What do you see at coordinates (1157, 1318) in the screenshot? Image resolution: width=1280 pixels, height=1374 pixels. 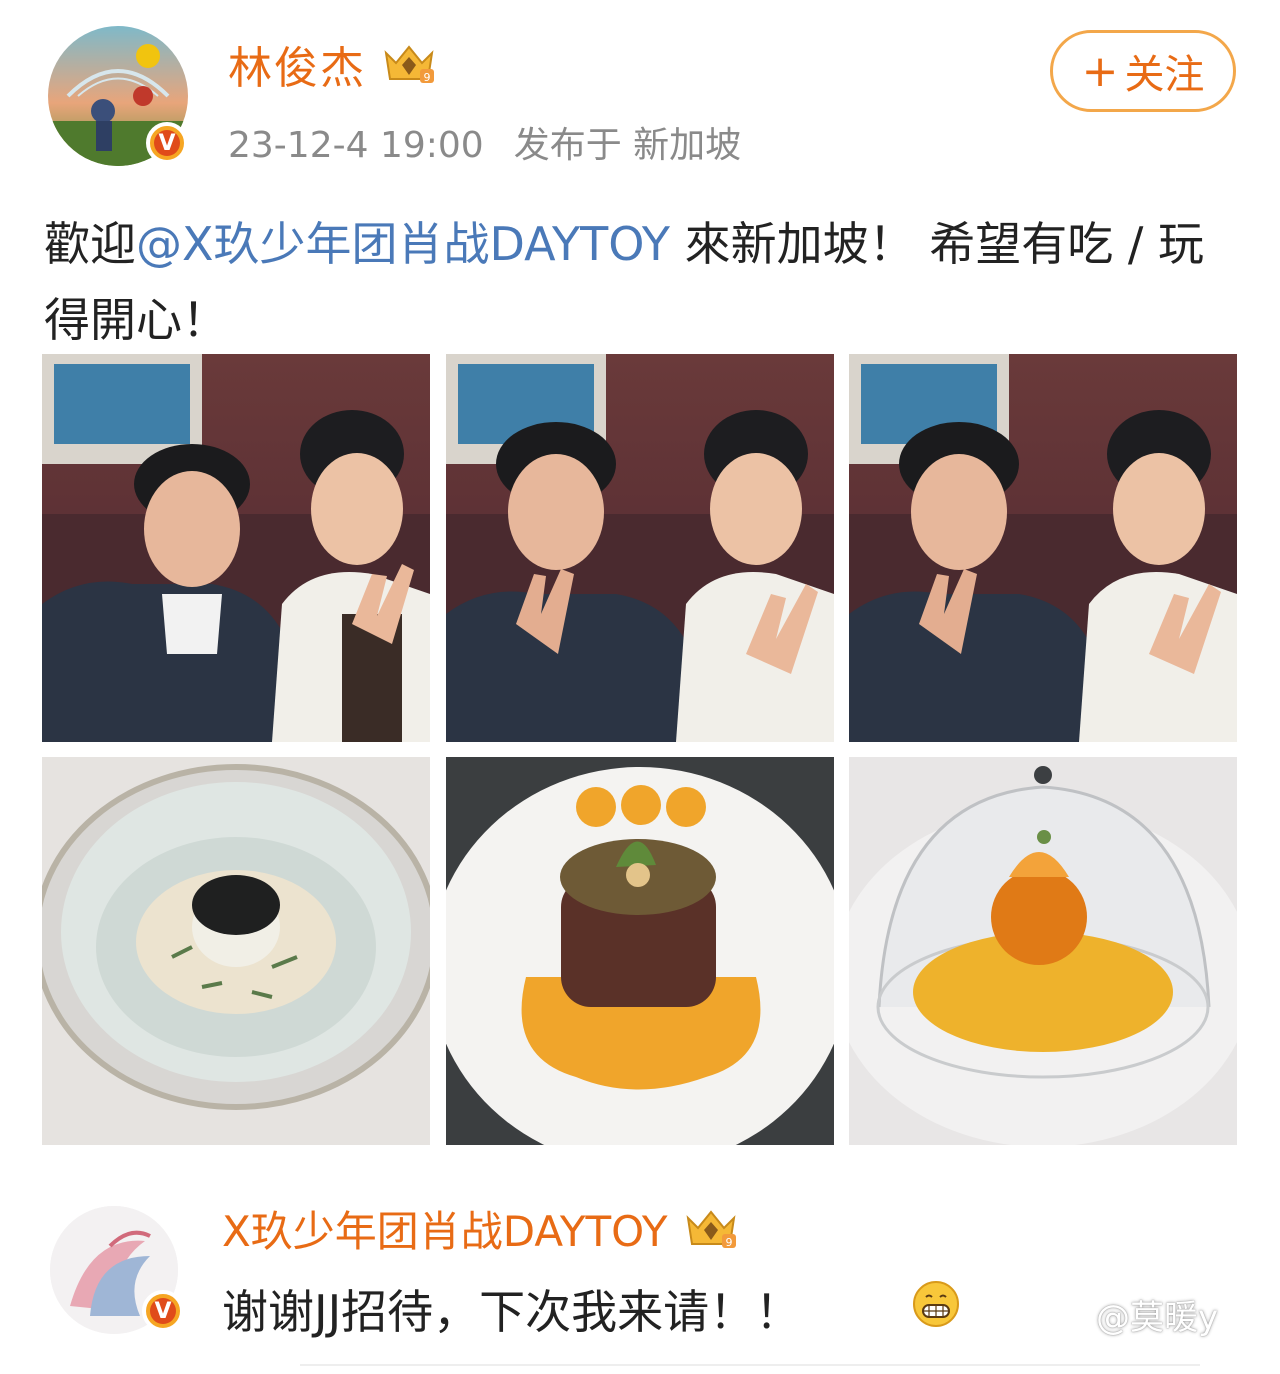 I see `watermark: @莫暖y` at bounding box center [1157, 1318].